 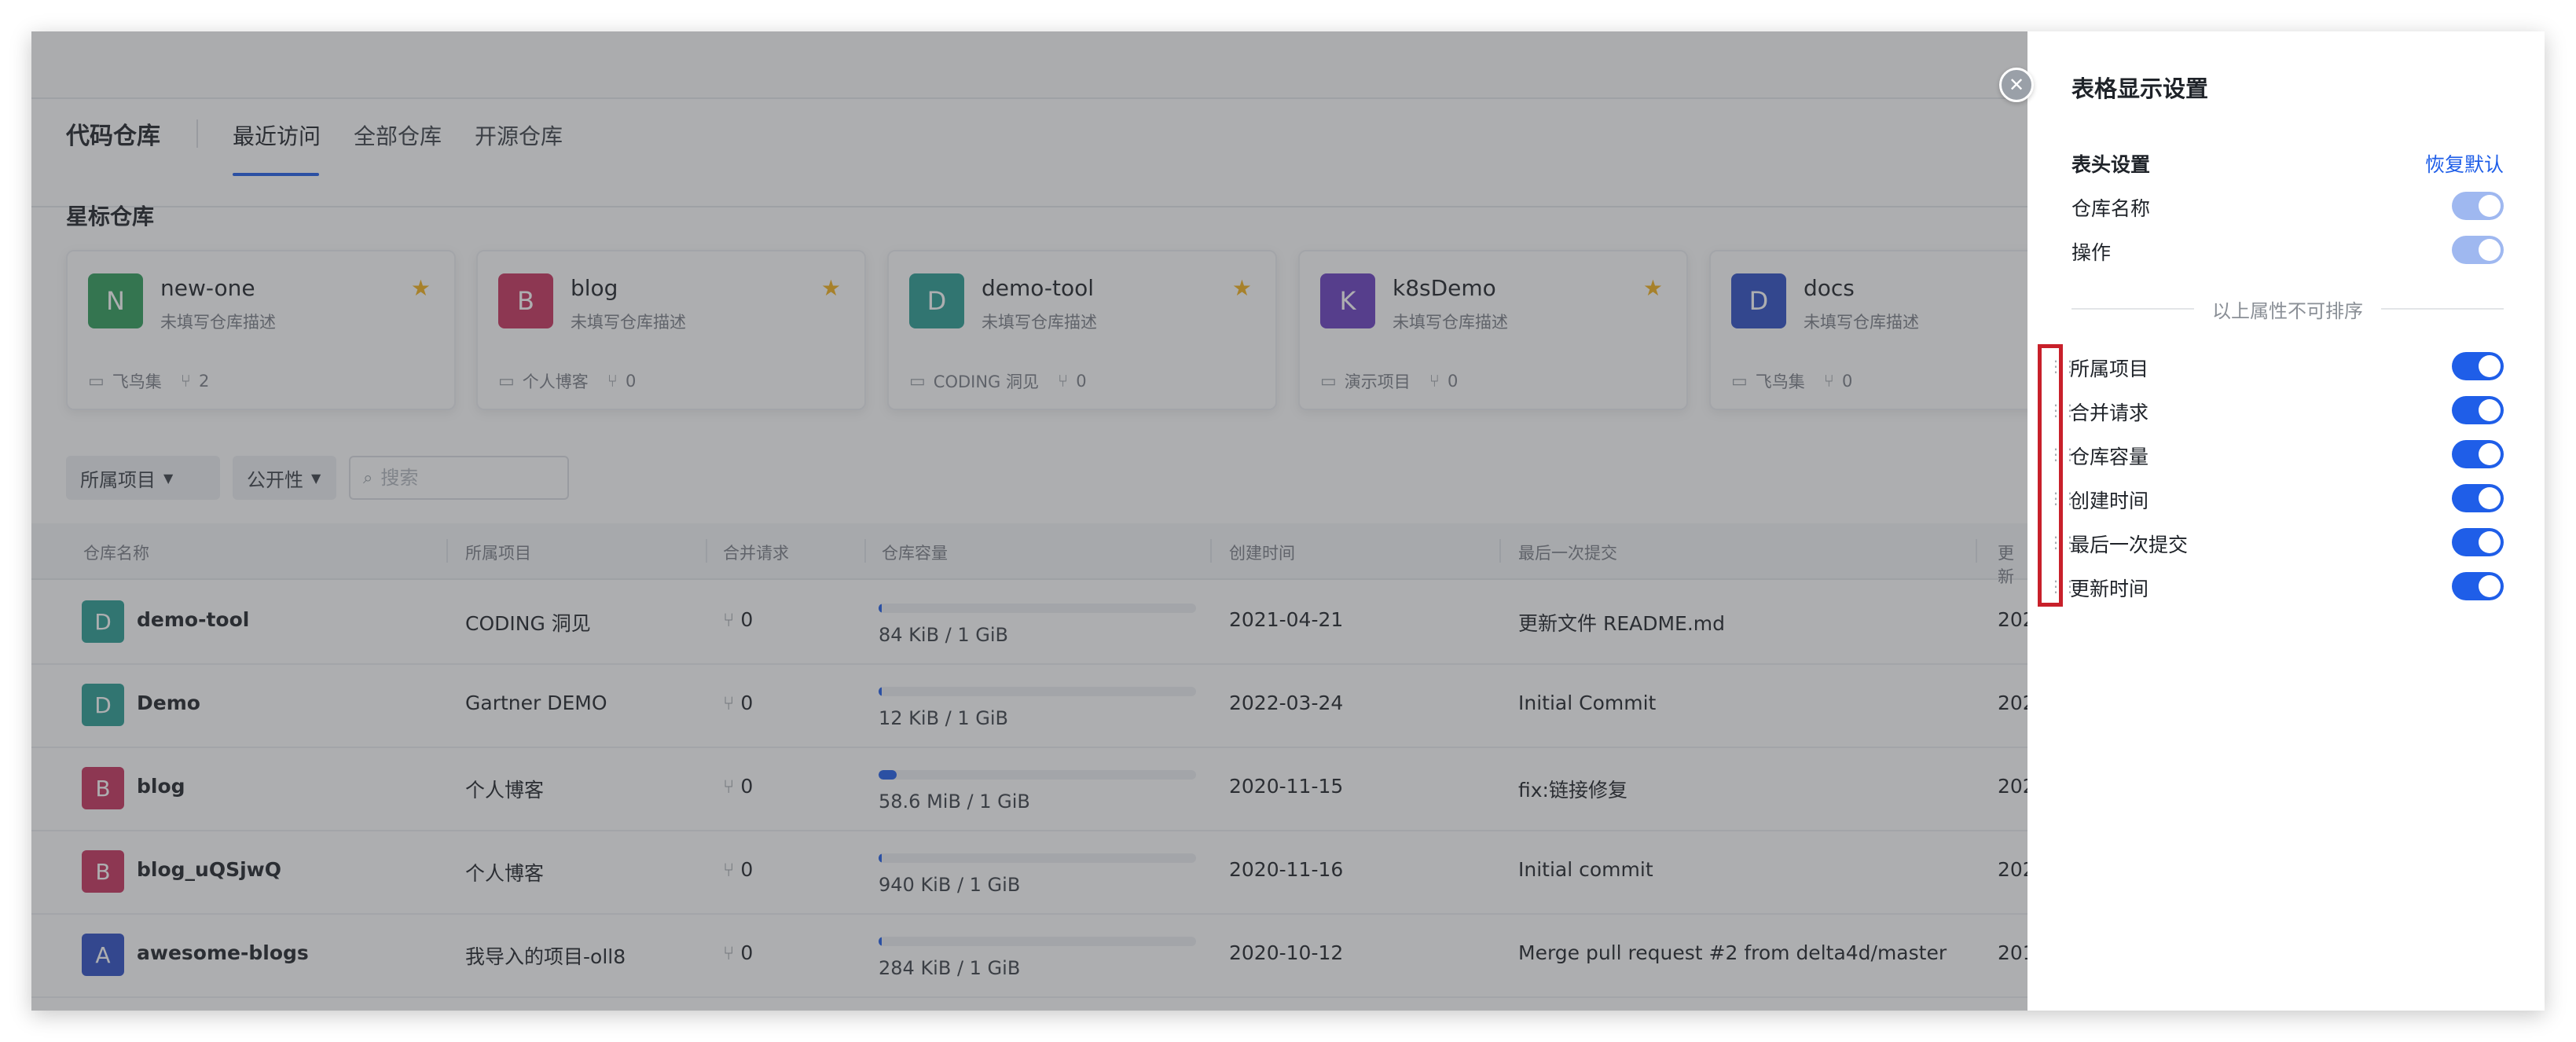 I want to click on drag-handle-highlight, so click(x=2050, y=475).